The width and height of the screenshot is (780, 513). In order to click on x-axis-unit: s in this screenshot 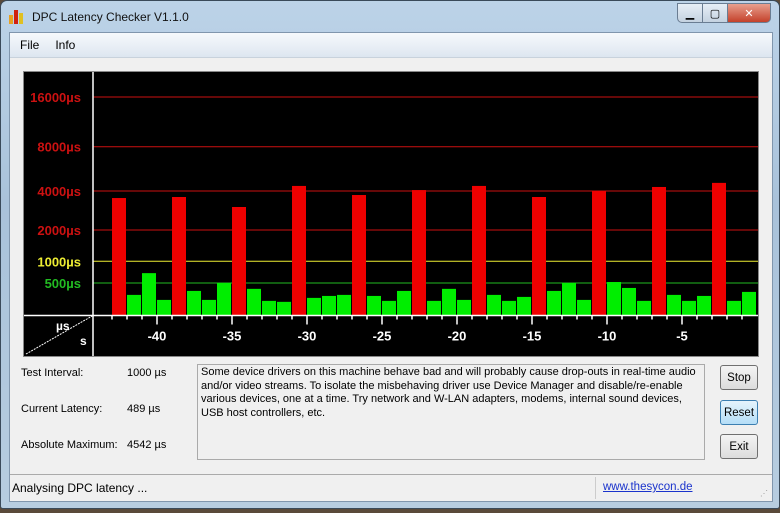, I will do `click(83, 341)`.